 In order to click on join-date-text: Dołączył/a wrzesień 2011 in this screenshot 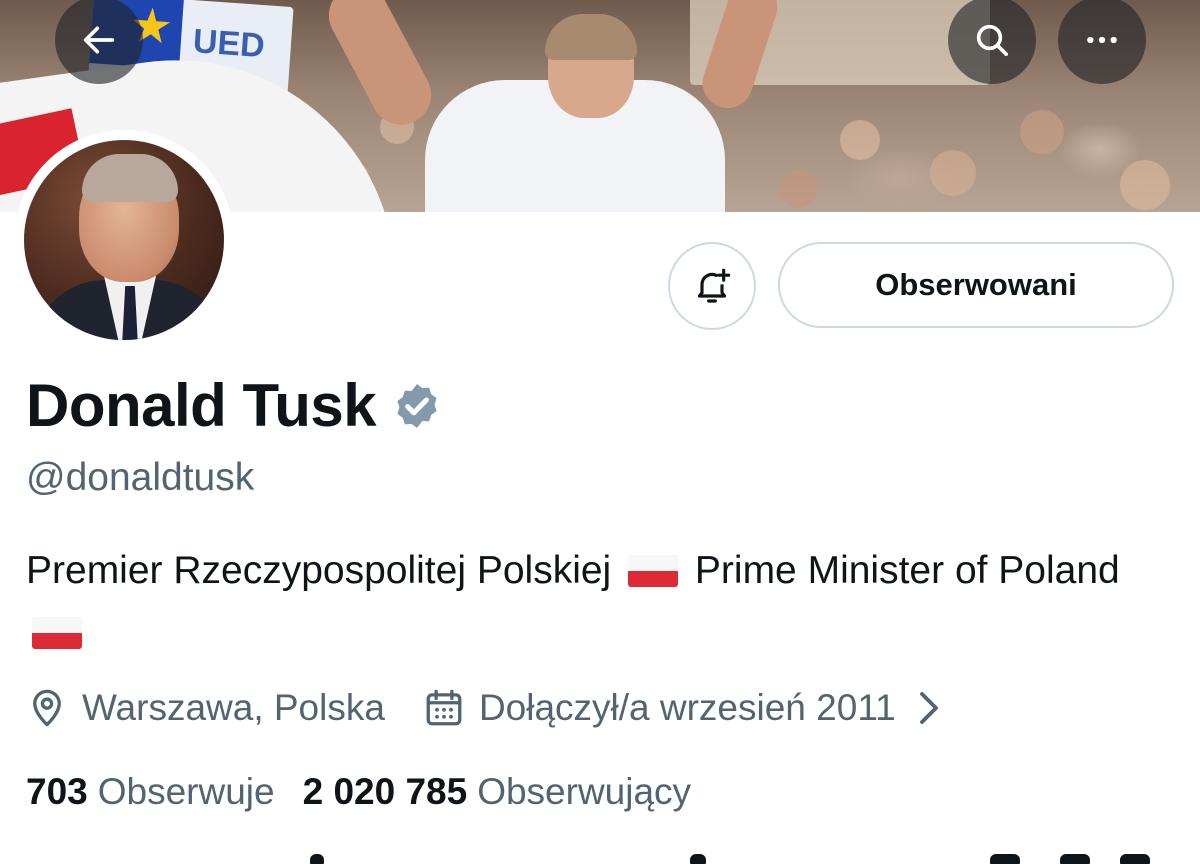, I will do `click(687, 707)`.